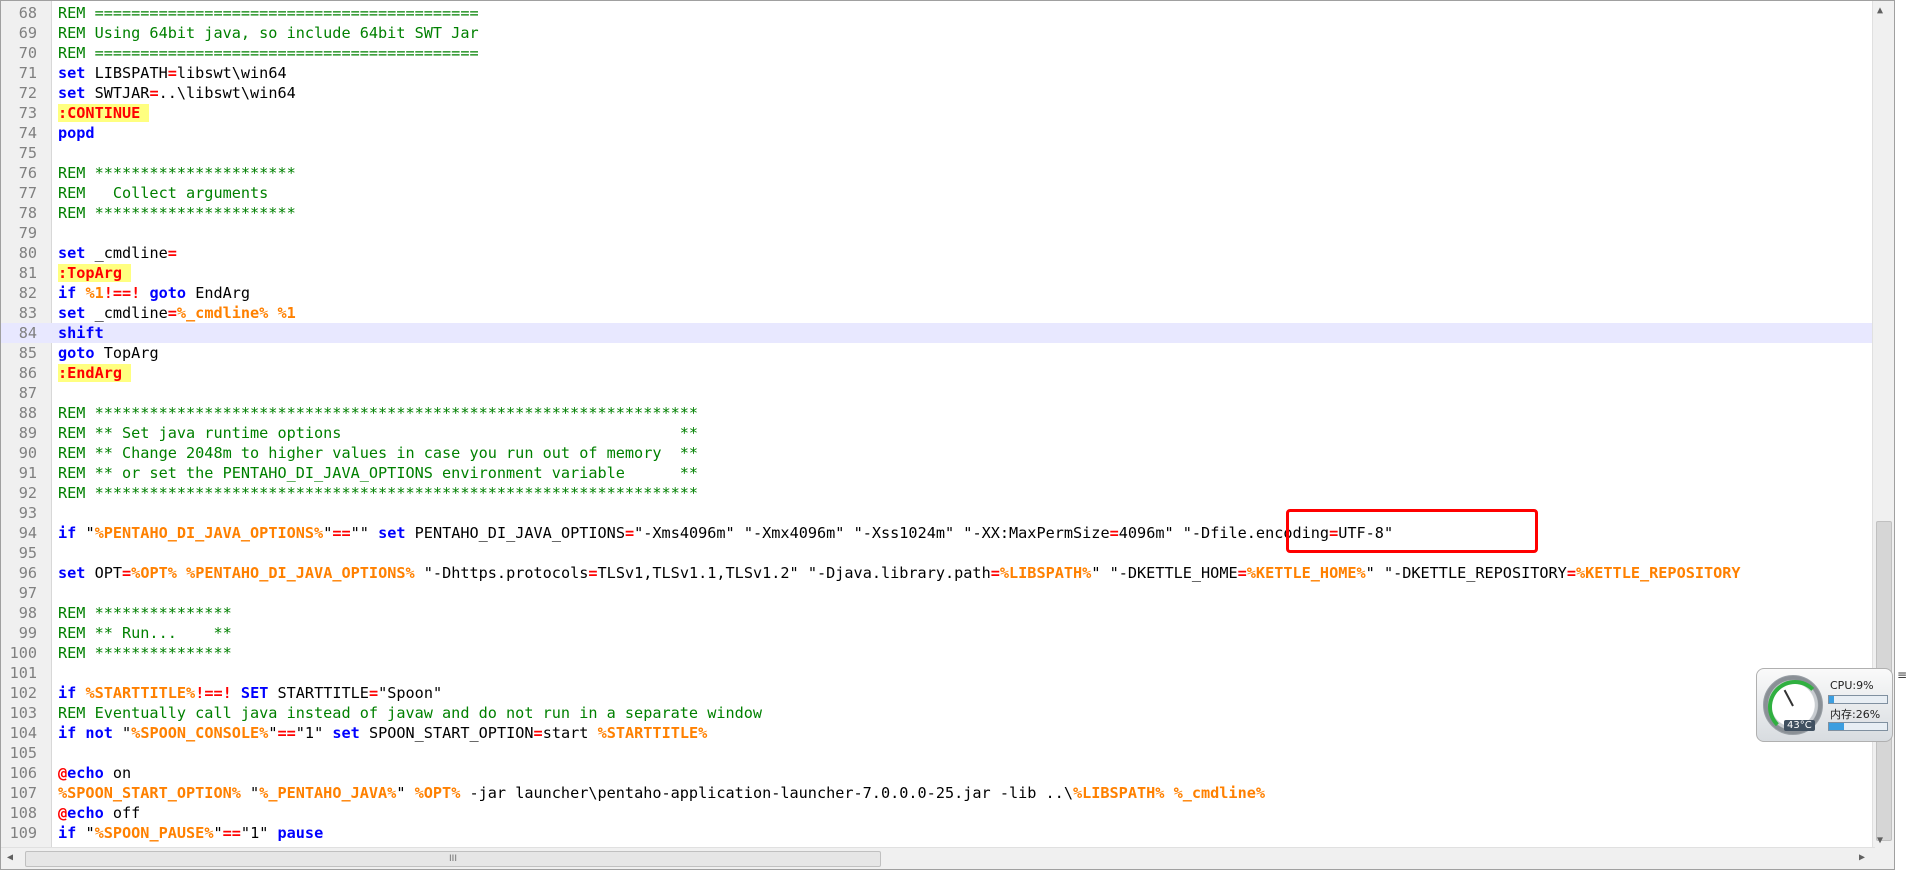  What do you see at coordinates (947, 373) in the screenshot?
I see `code-line: 86 :EndArg` at bounding box center [947, 373].